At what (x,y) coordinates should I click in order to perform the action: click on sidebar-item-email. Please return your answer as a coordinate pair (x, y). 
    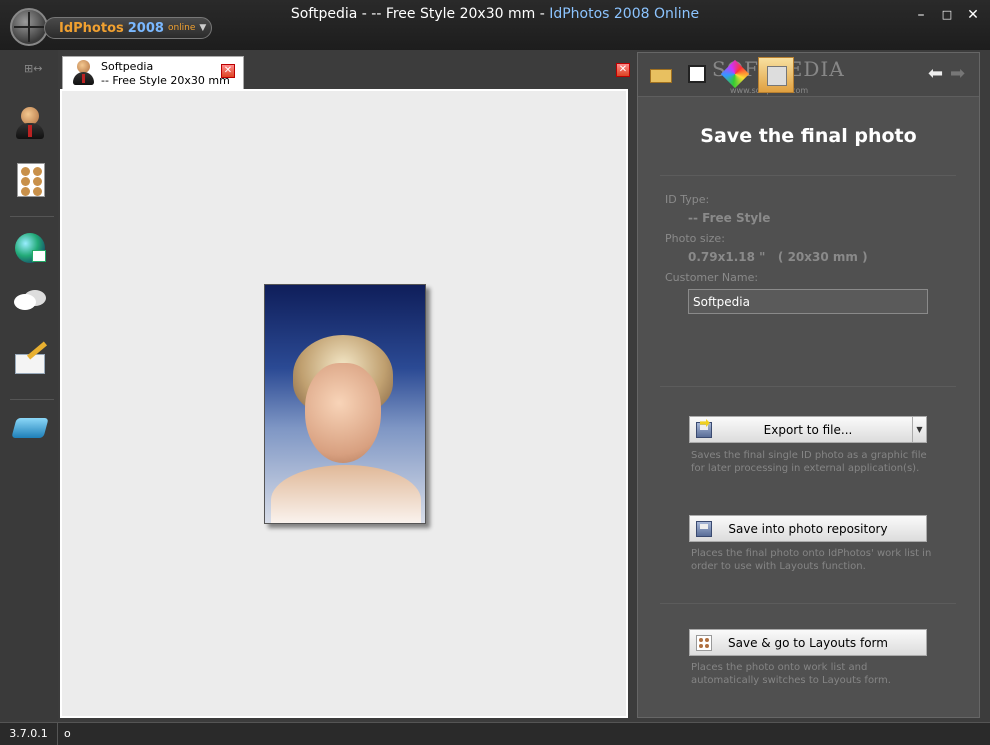
    Looking at the image, I should click on (30, 360).